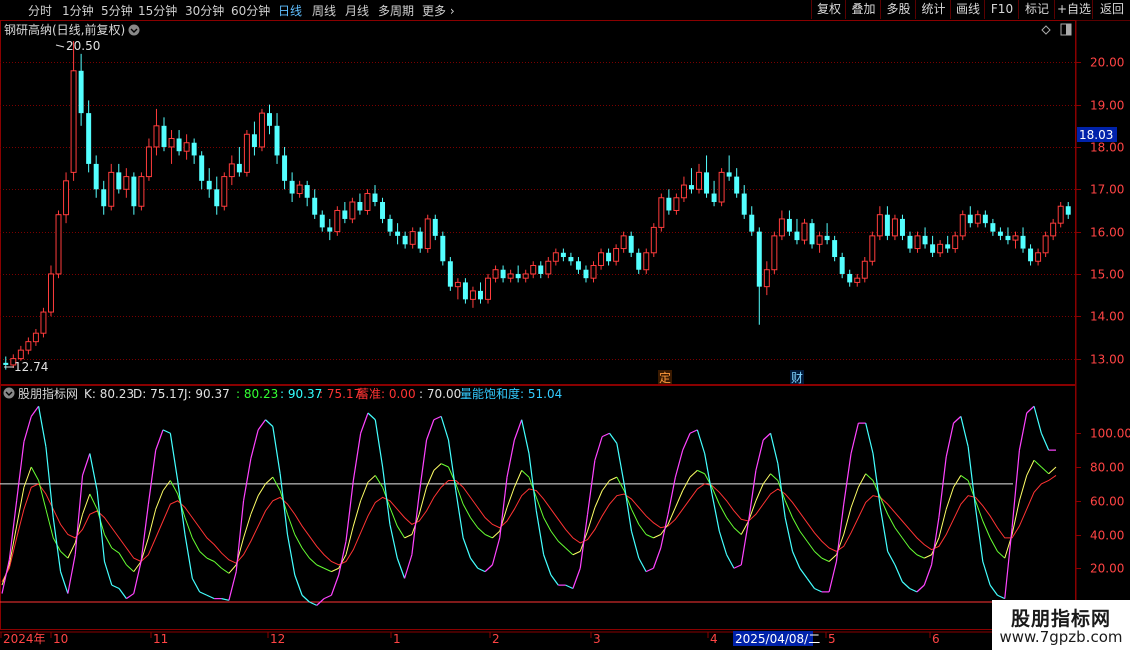  Describe the element at coordinates (828, 9) in the screenshot. I see `toolbar-button-0: 复权` at that location.